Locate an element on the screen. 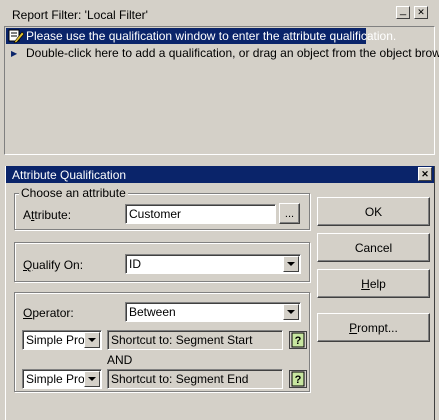 The width and height of the screenshot is (439, 420). operator-value: Between is located at coordinates (152, 312).